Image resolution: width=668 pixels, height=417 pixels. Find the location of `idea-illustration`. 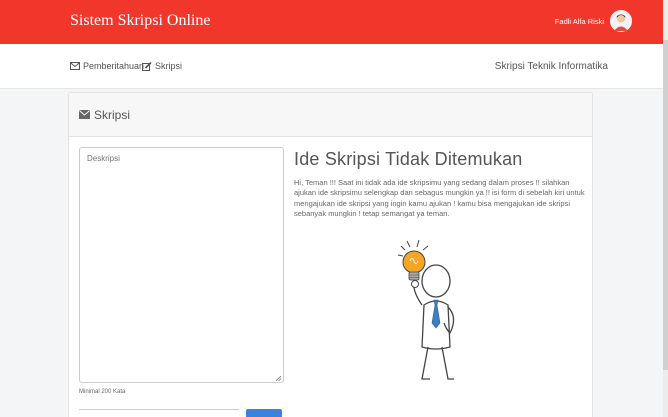

idea-illustration is located at coordinates (426, 309).